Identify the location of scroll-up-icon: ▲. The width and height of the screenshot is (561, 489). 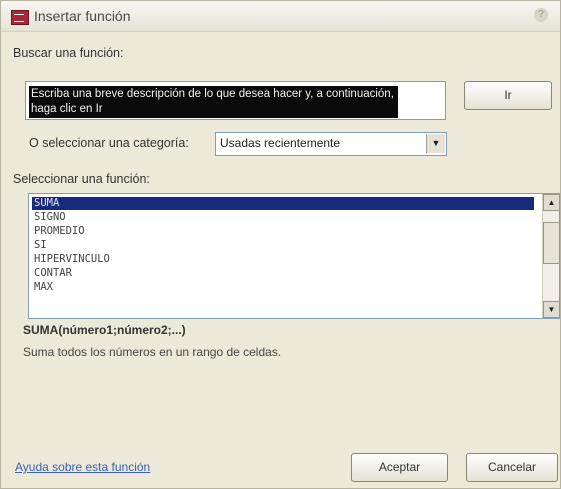
(551, 202).